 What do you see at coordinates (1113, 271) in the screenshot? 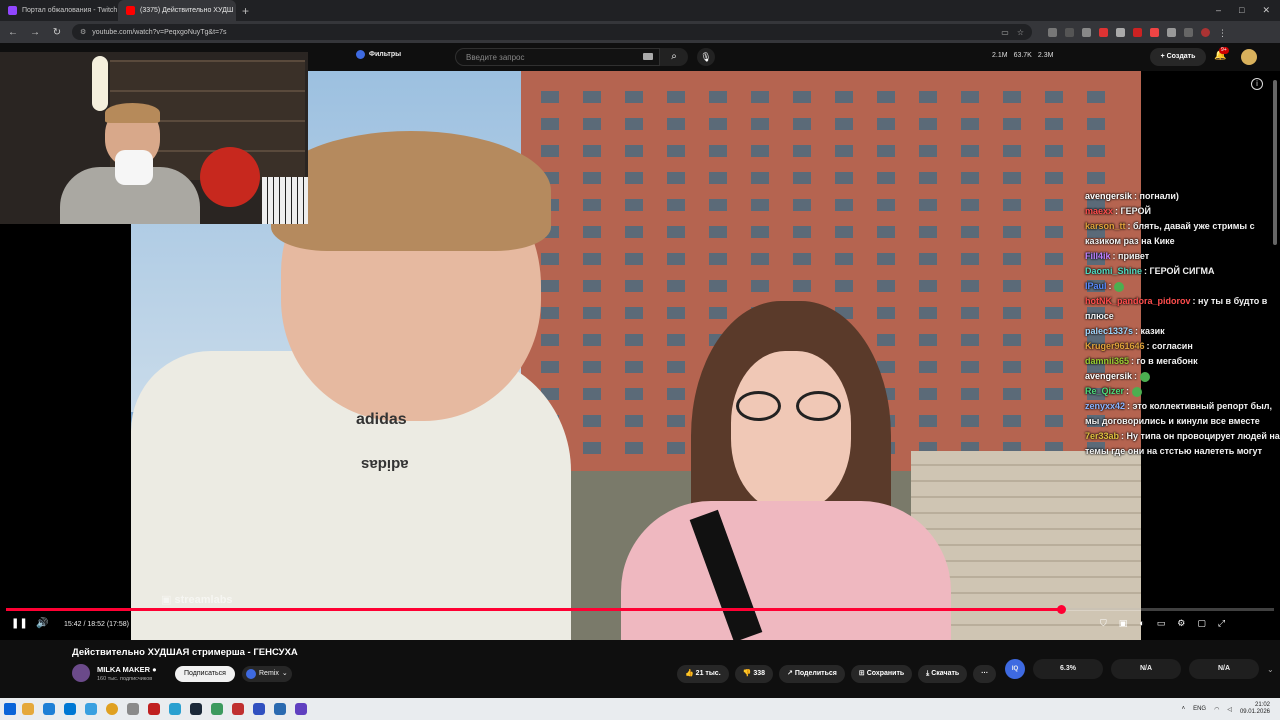
I see `chat-username: Daomi_Shine` at bounding box center [1113, 271].